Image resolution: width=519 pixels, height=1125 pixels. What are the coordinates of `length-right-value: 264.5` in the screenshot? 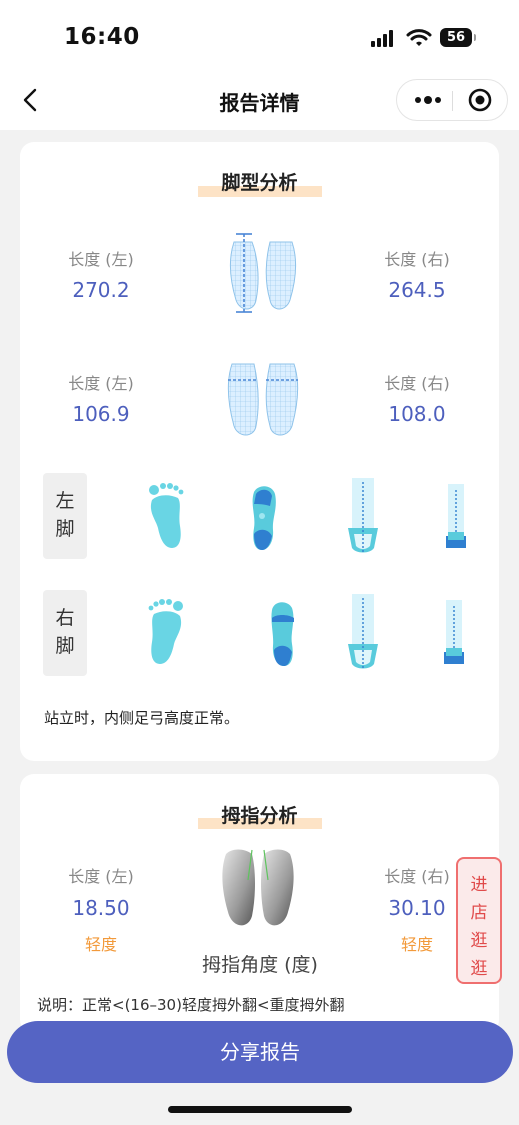 It's located at (417, 290).